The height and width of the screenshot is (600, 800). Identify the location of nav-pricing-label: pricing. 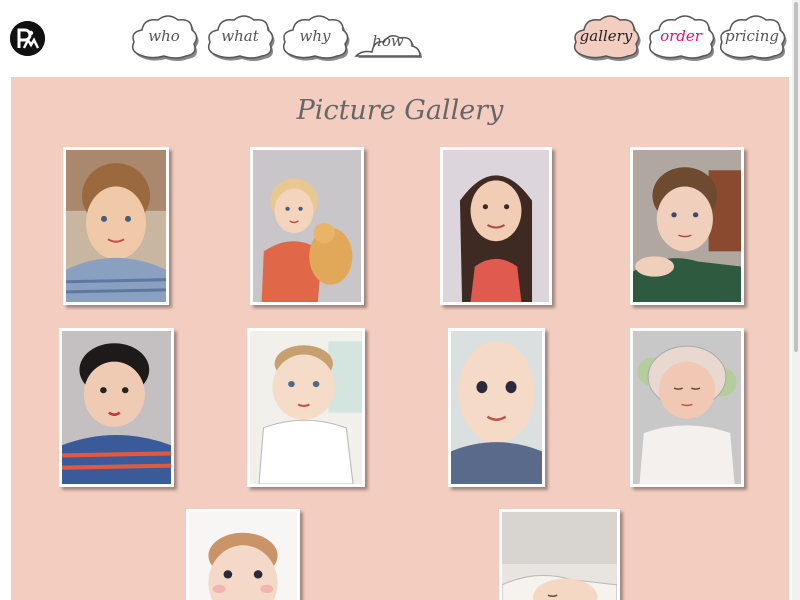
(752, 36).